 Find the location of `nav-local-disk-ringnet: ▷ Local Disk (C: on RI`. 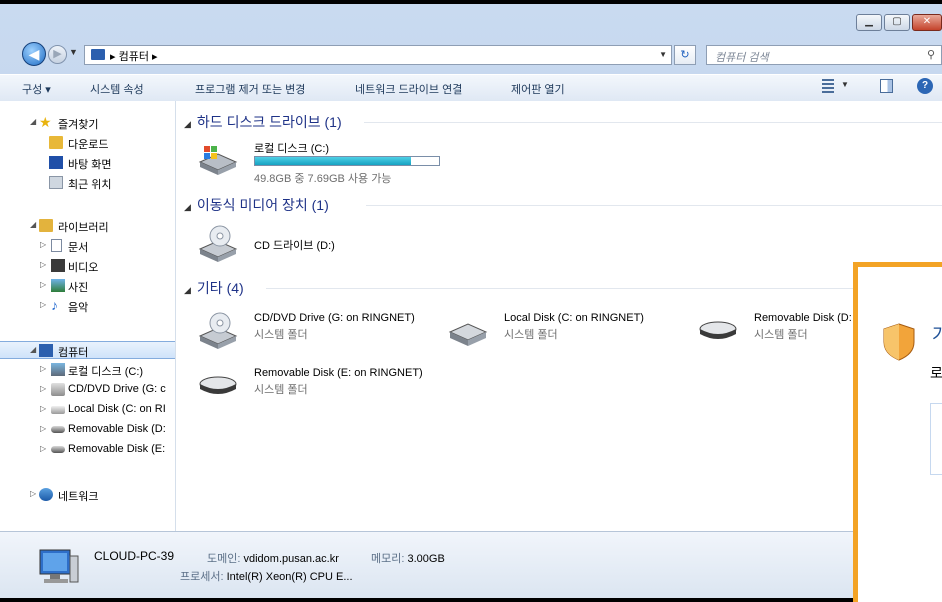

nav-local-disk-ringnet: ▷ Local Disk (C: on RI is located at coordinates (87, 410).